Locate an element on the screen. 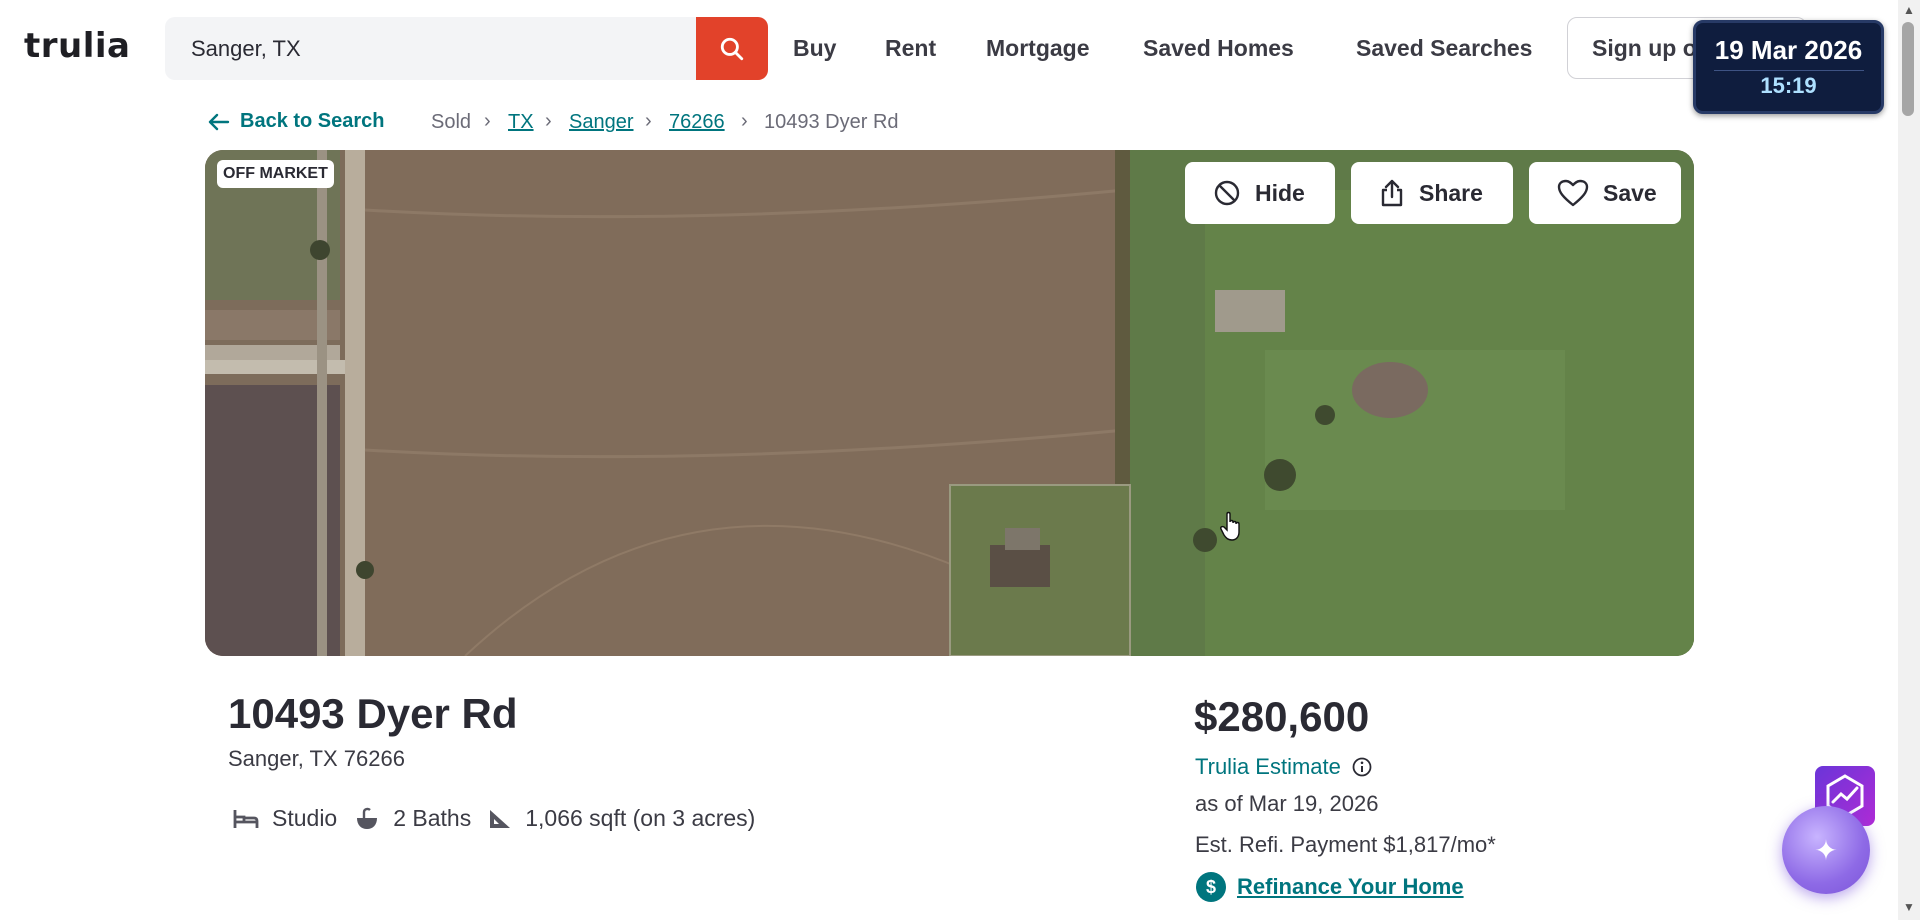  save-label: Save is located at coordinates (1630, 192).